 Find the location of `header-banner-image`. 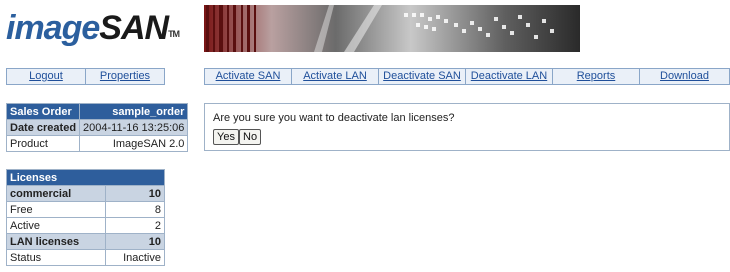

header-banner-image is located at coordinates (392, 28).